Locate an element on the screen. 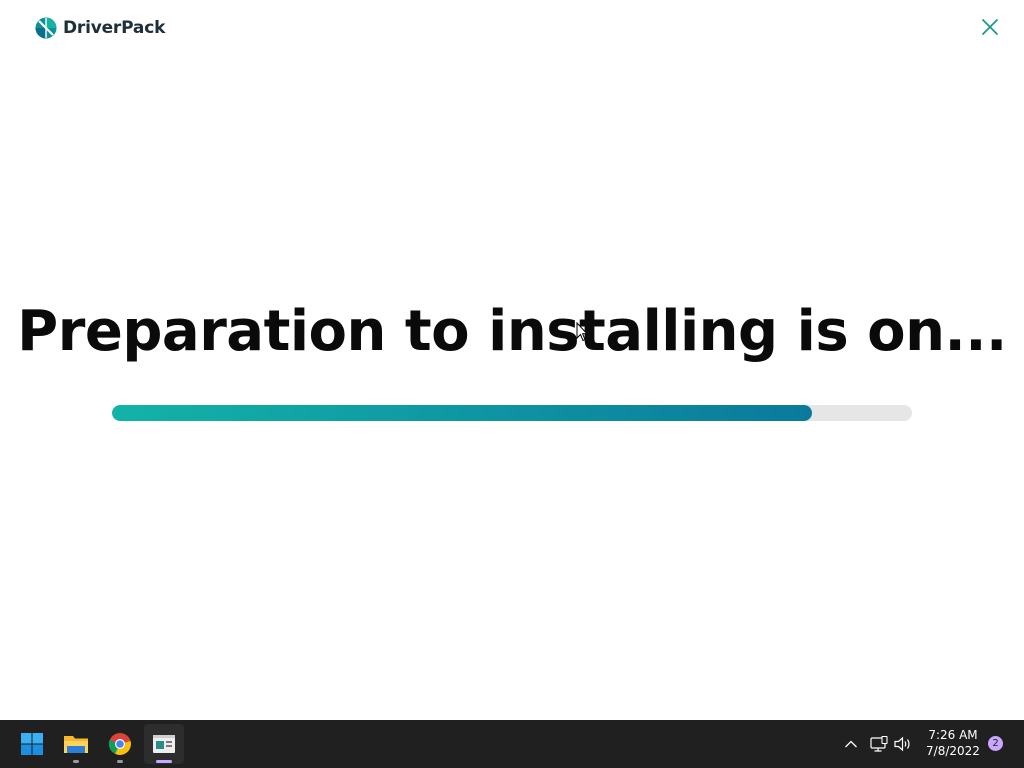 The image size is (1024, 768). chrome-icon is located at coordinates (119, 744).